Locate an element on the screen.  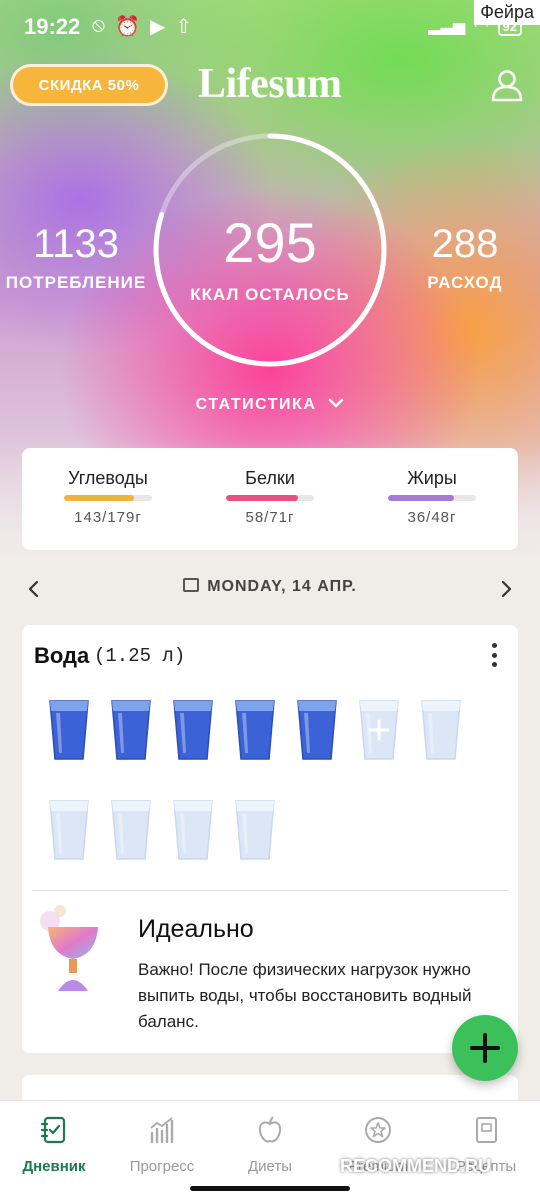
statistics-label: СТАТИСТИКА is located at coordinates (256, 404).